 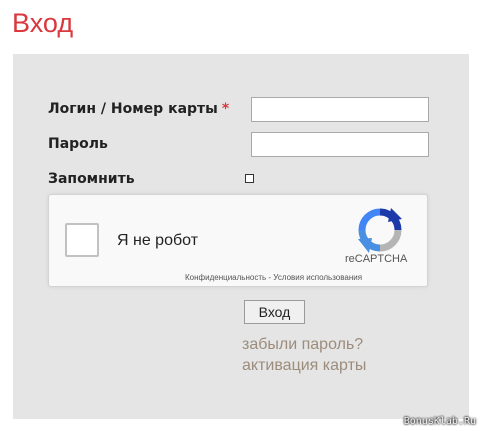 I want to click on activate-card-link: активация карты, so click(x=304, y=366).